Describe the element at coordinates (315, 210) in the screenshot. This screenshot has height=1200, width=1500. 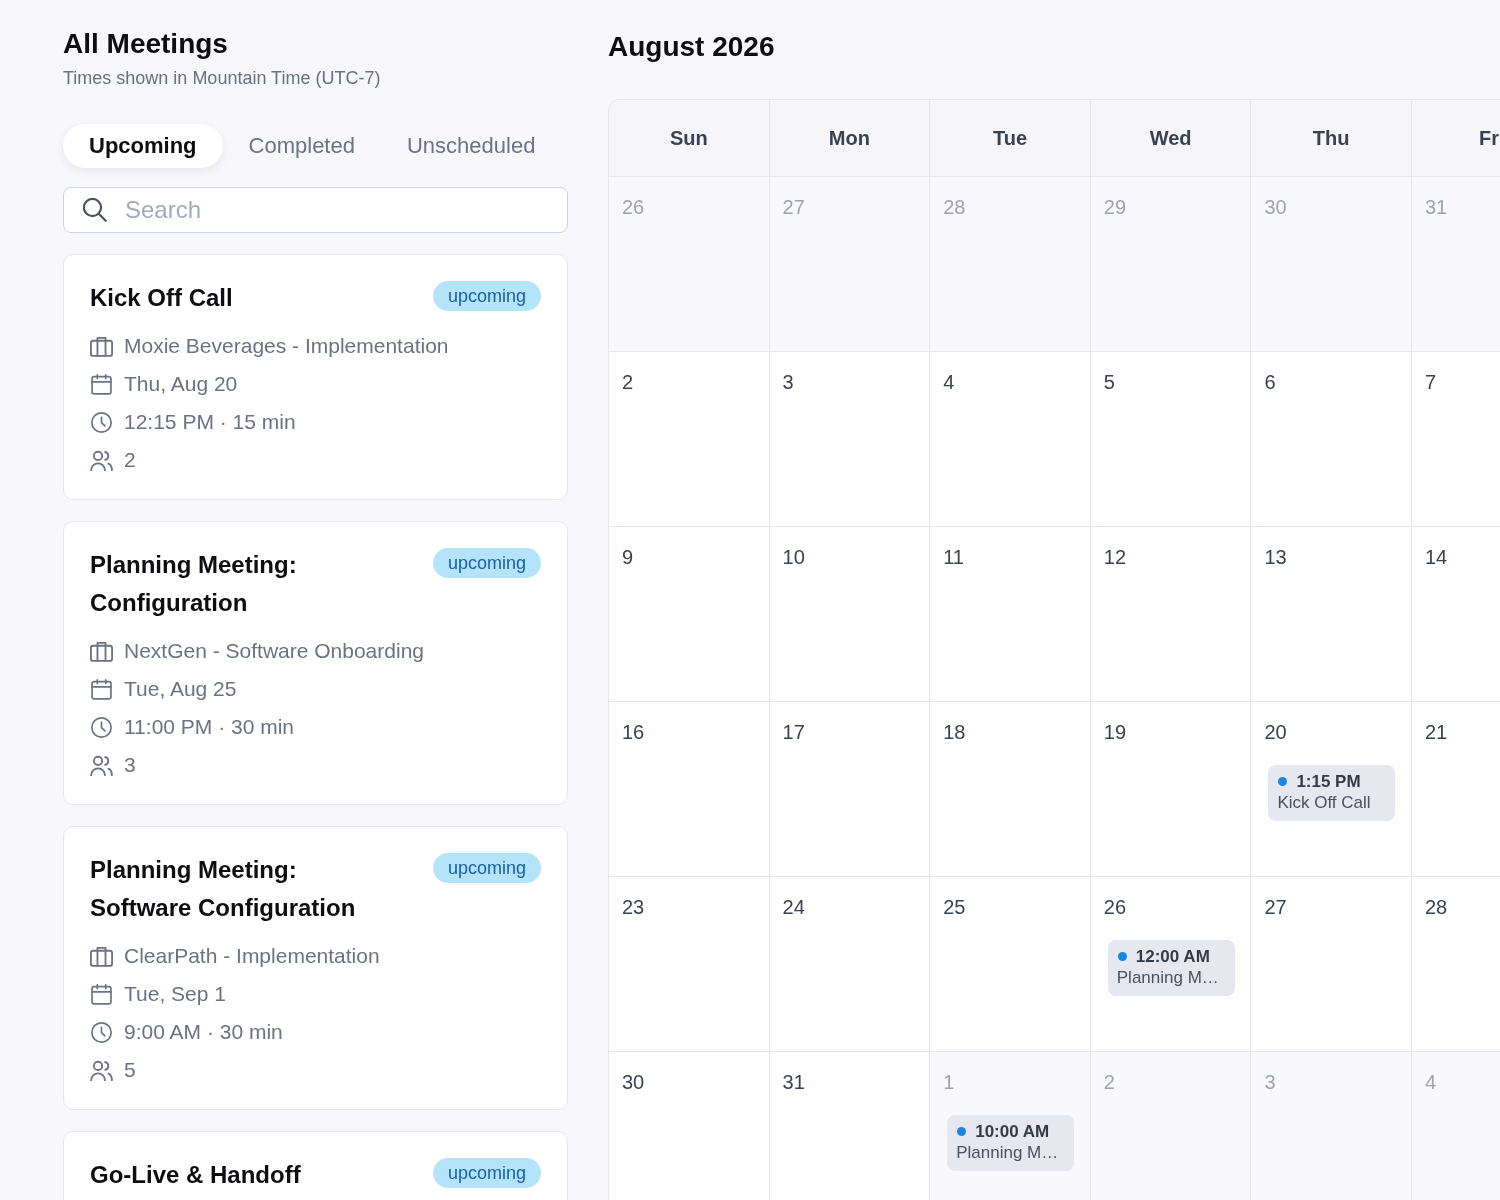
I see `search-field: Search` at that location.